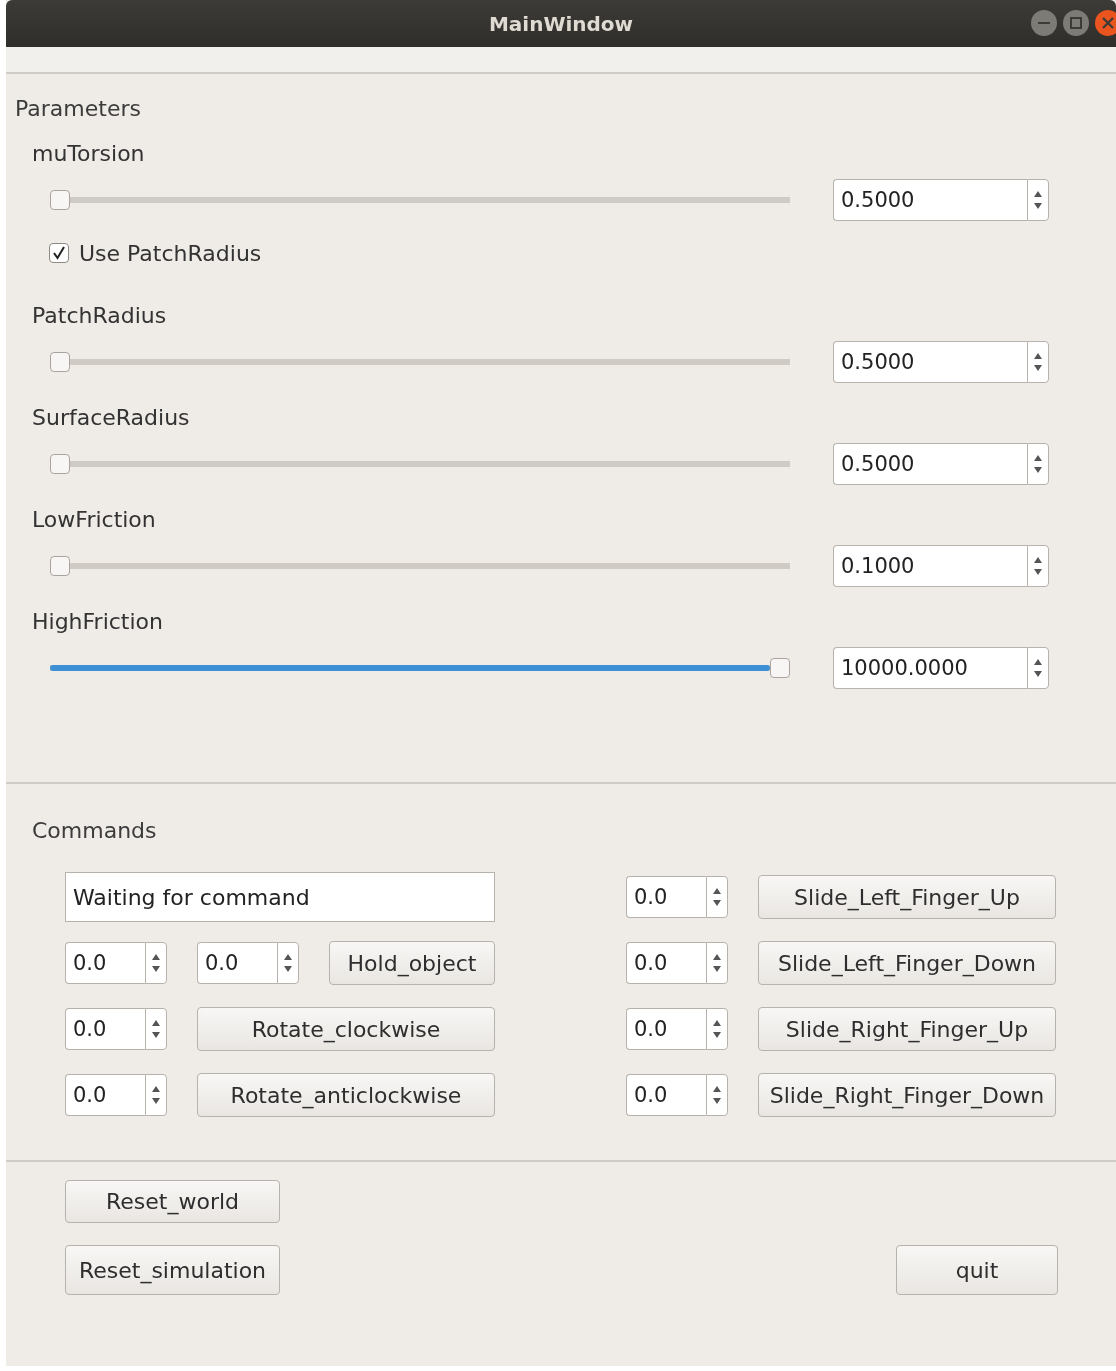  Describe the element at coordinates (412, 963) in the screenshot. I see `command-button: Hold_object` at that location.